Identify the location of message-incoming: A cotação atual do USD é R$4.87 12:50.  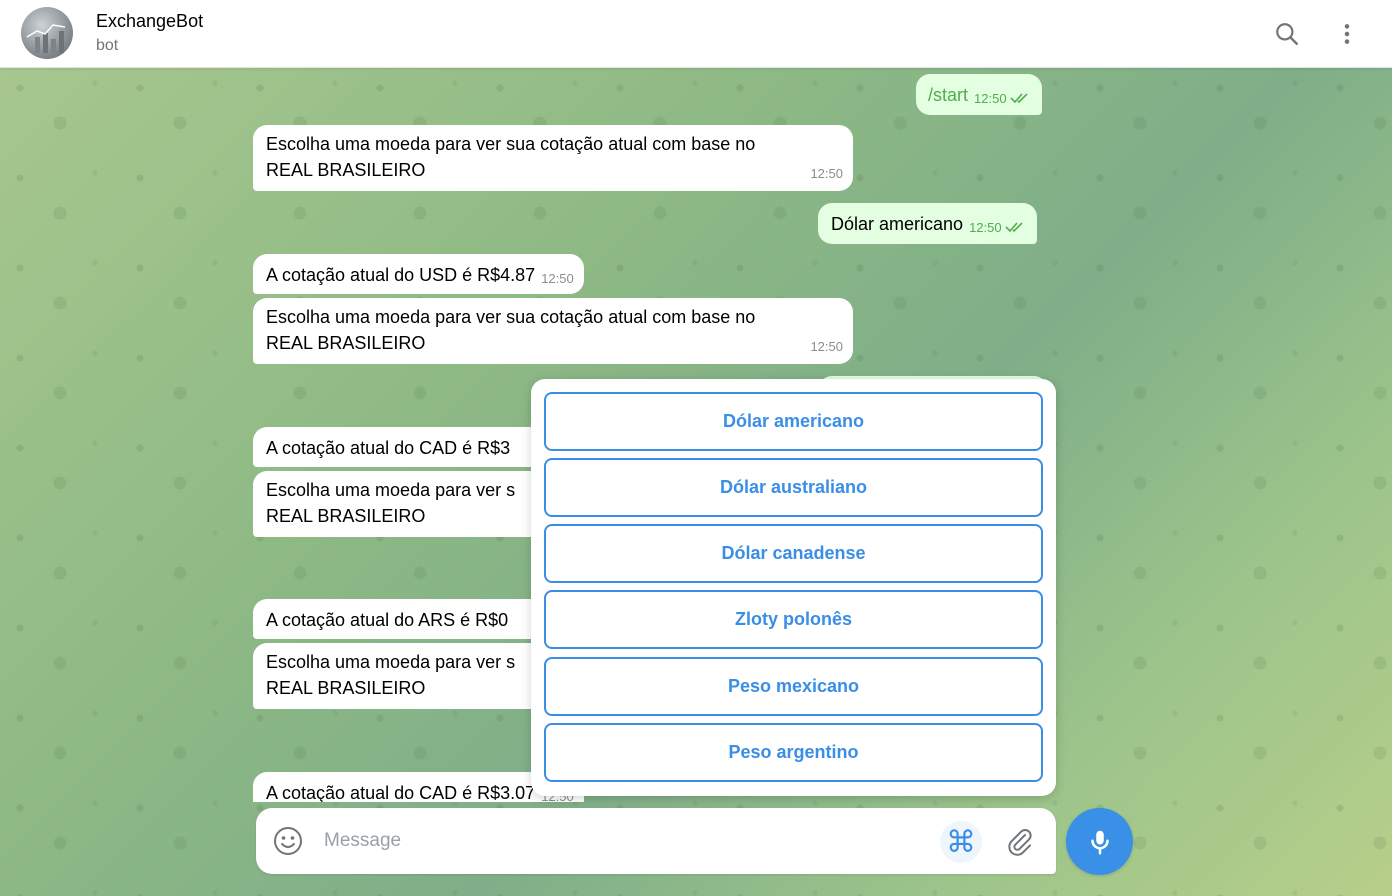
(418, 274).